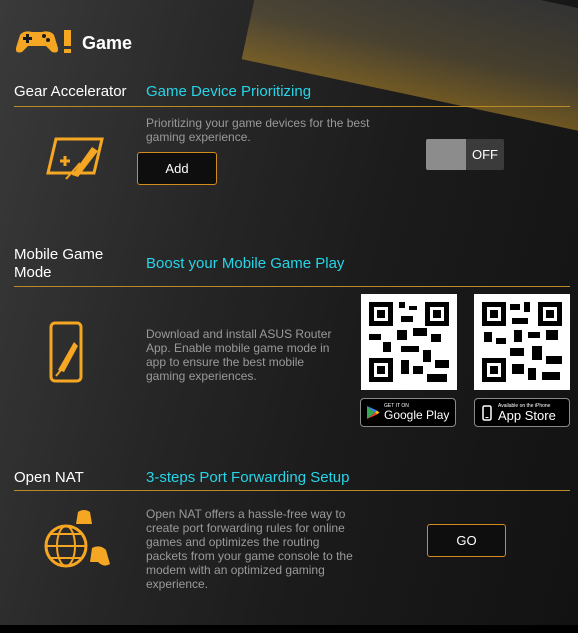 This screenshot has width=578, height=633. What do you see at coordinates (76, 543) in the screenshot?
I see `globe-controller-icon` at bounding box center [76, 543].